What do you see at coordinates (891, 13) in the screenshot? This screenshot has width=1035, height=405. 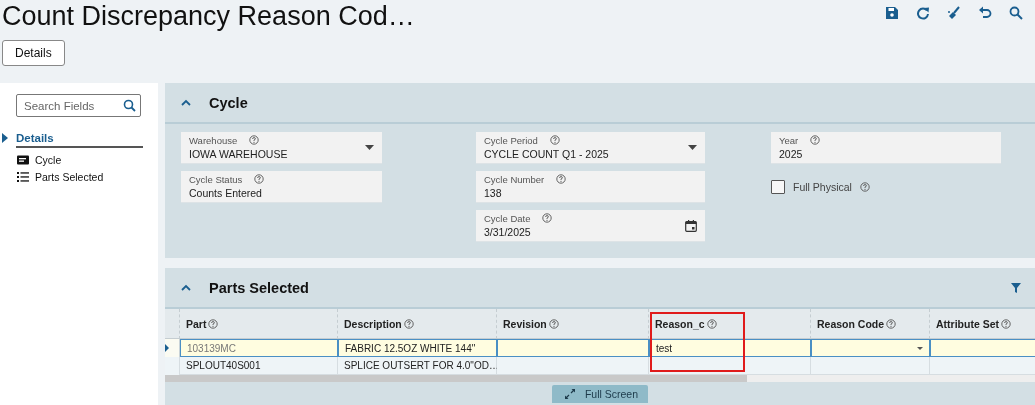 I see `save-icon` at bounding box center [891, 13].